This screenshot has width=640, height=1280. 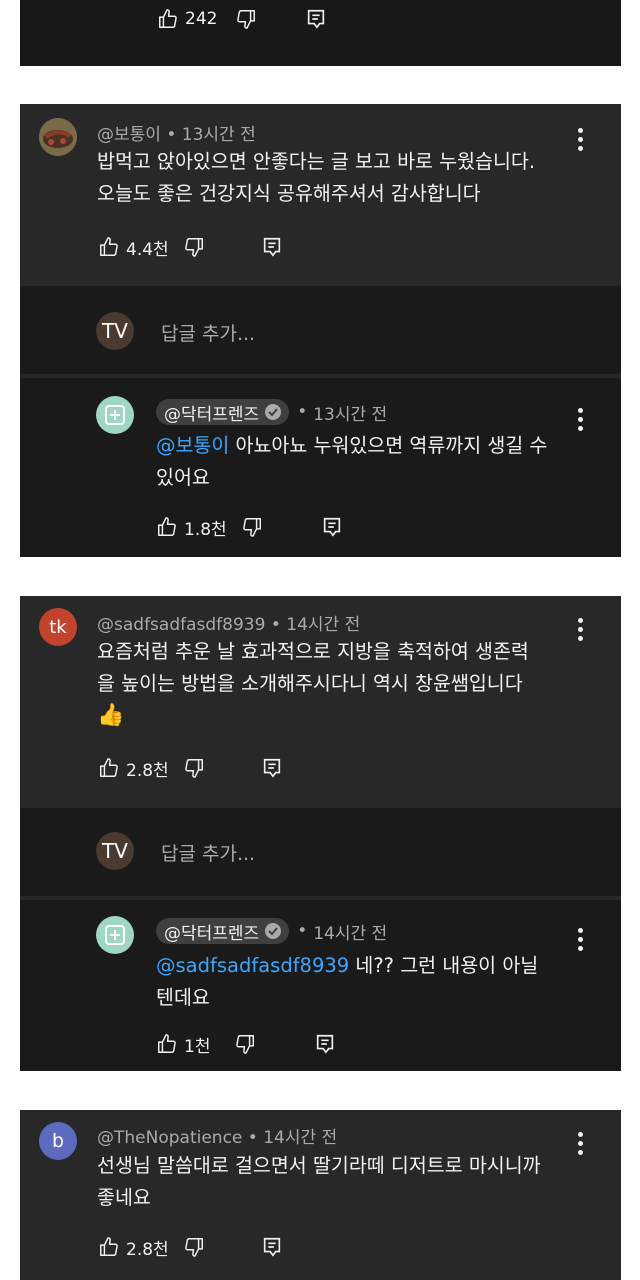 I want to click on reply-line: @보통이 아뇨아뇨 누워있으면 역류까지 생길 수, so click(x=351, y=446).